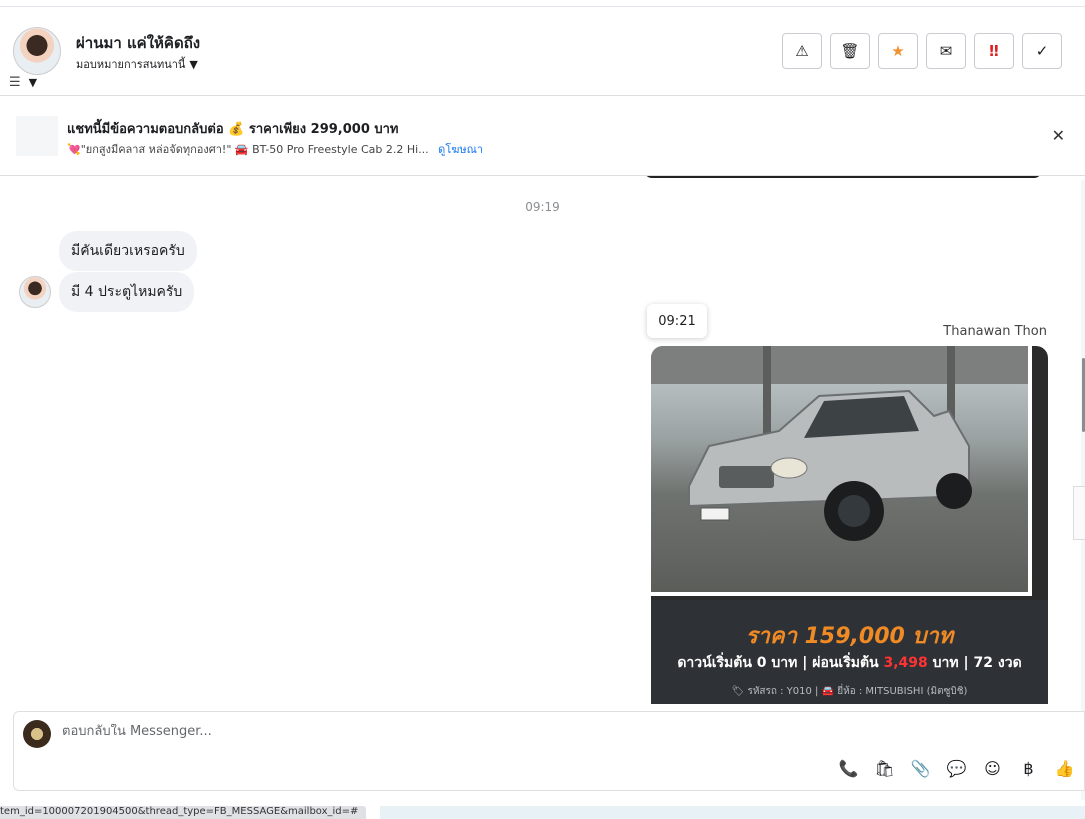  What do you see at coordinates (131, 64) in the screenshot?
I see `assign-label: มอบหมายการสนทนานี้` at bounding box center [131, 64].